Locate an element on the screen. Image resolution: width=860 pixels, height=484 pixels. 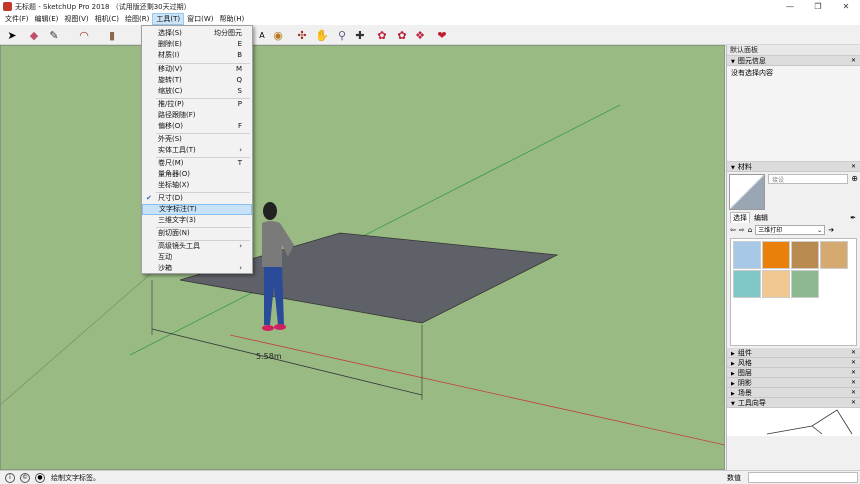
components-header: ▶ 组件 ✕ is located at coordinates (793, 353).